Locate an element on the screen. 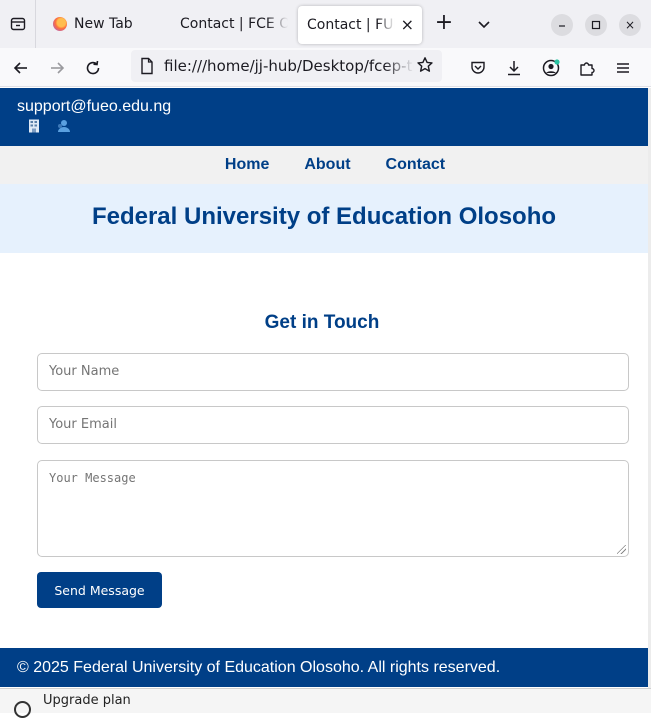  window-close-button: × is located at coordinates (630, 25).